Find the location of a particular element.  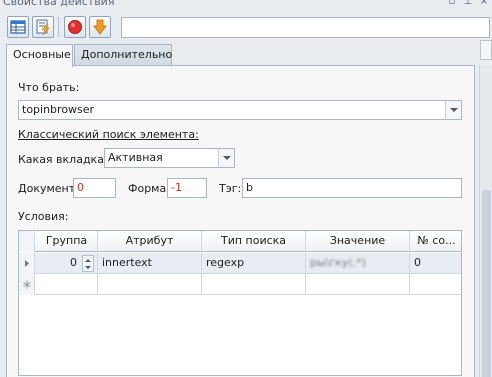

conditions-label: Условия: is located at coordinates (43, 216).